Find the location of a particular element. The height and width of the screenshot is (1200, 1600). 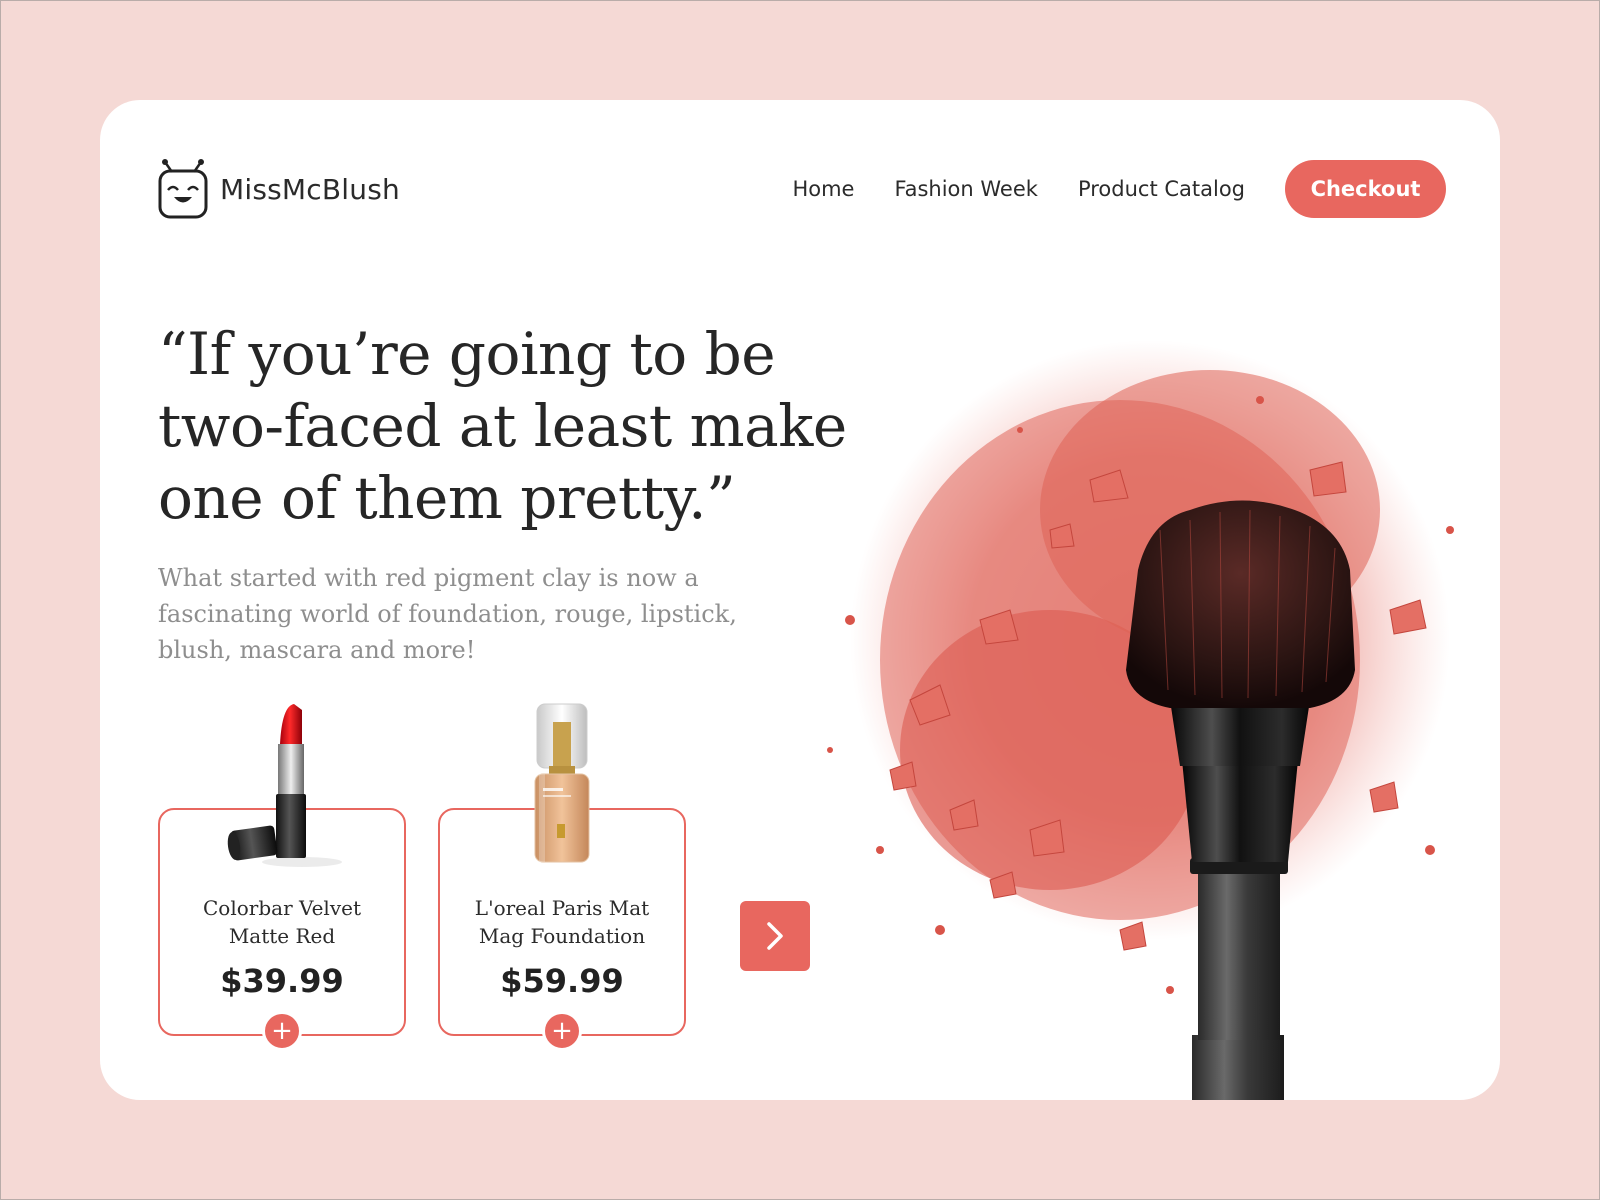

brand-name: MissMcBlush is located at coordinates (310, 189).